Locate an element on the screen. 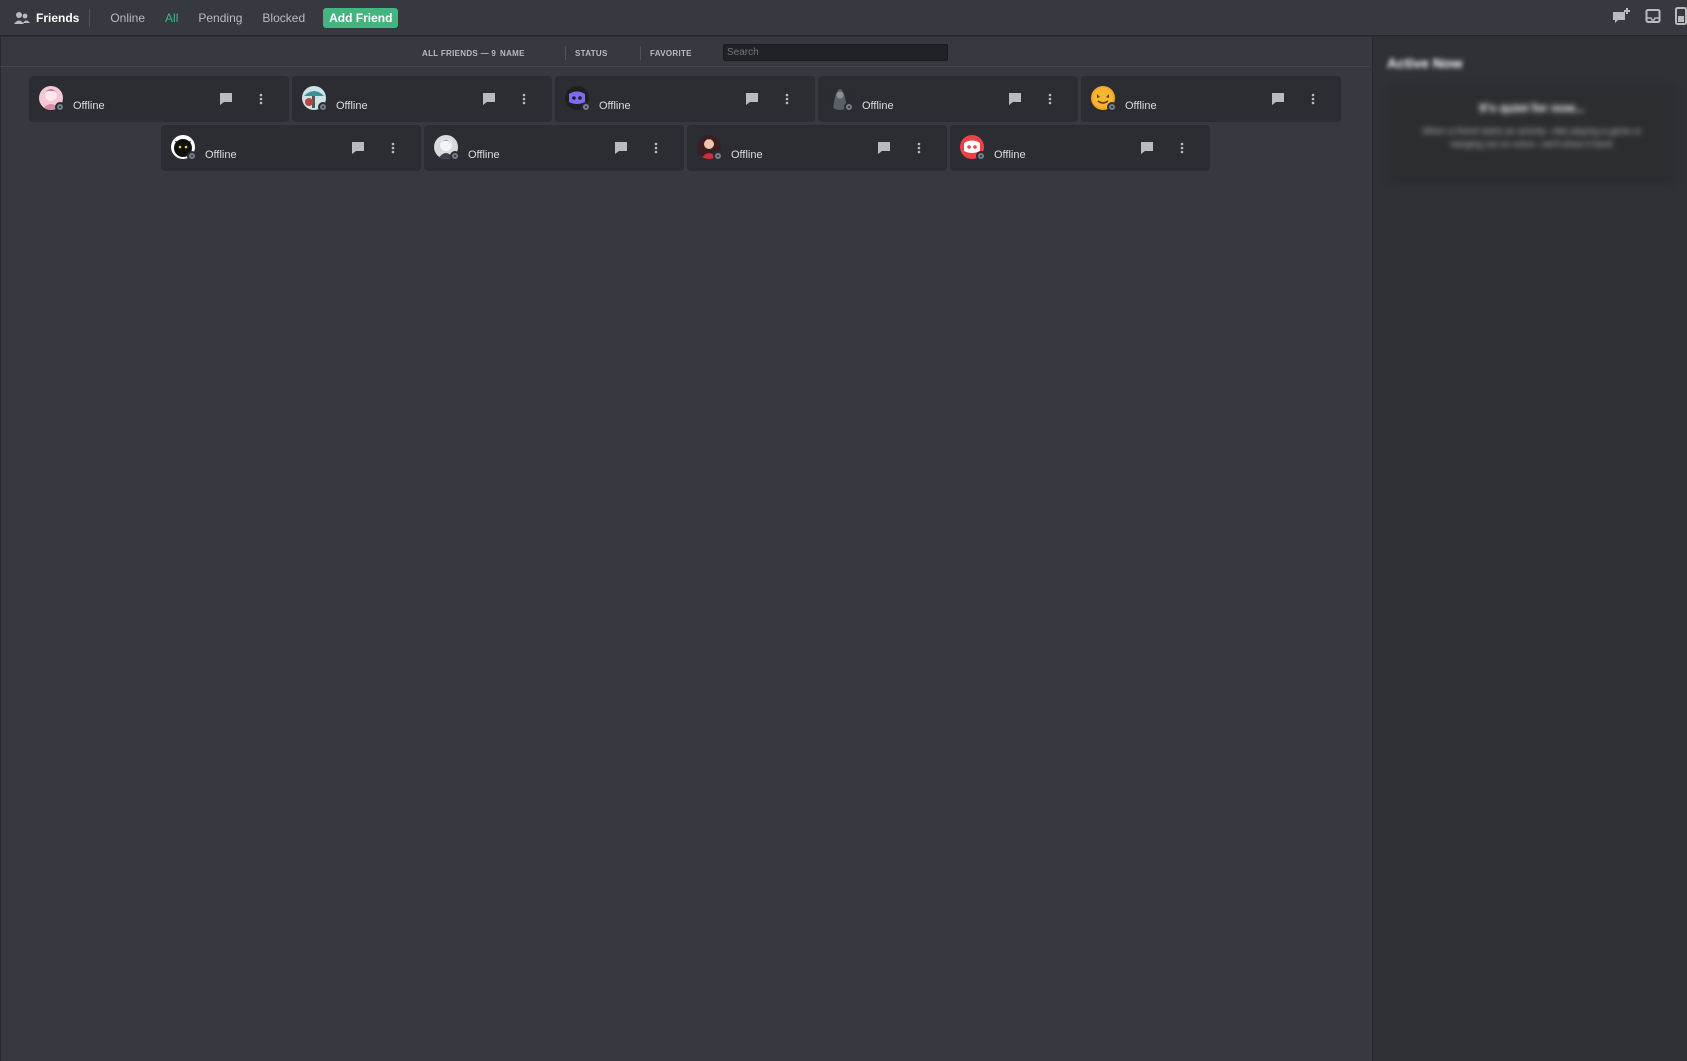 The height and width of the screenshot is (1061, 1687). tab-all: All is located at coordinates (171, 18).